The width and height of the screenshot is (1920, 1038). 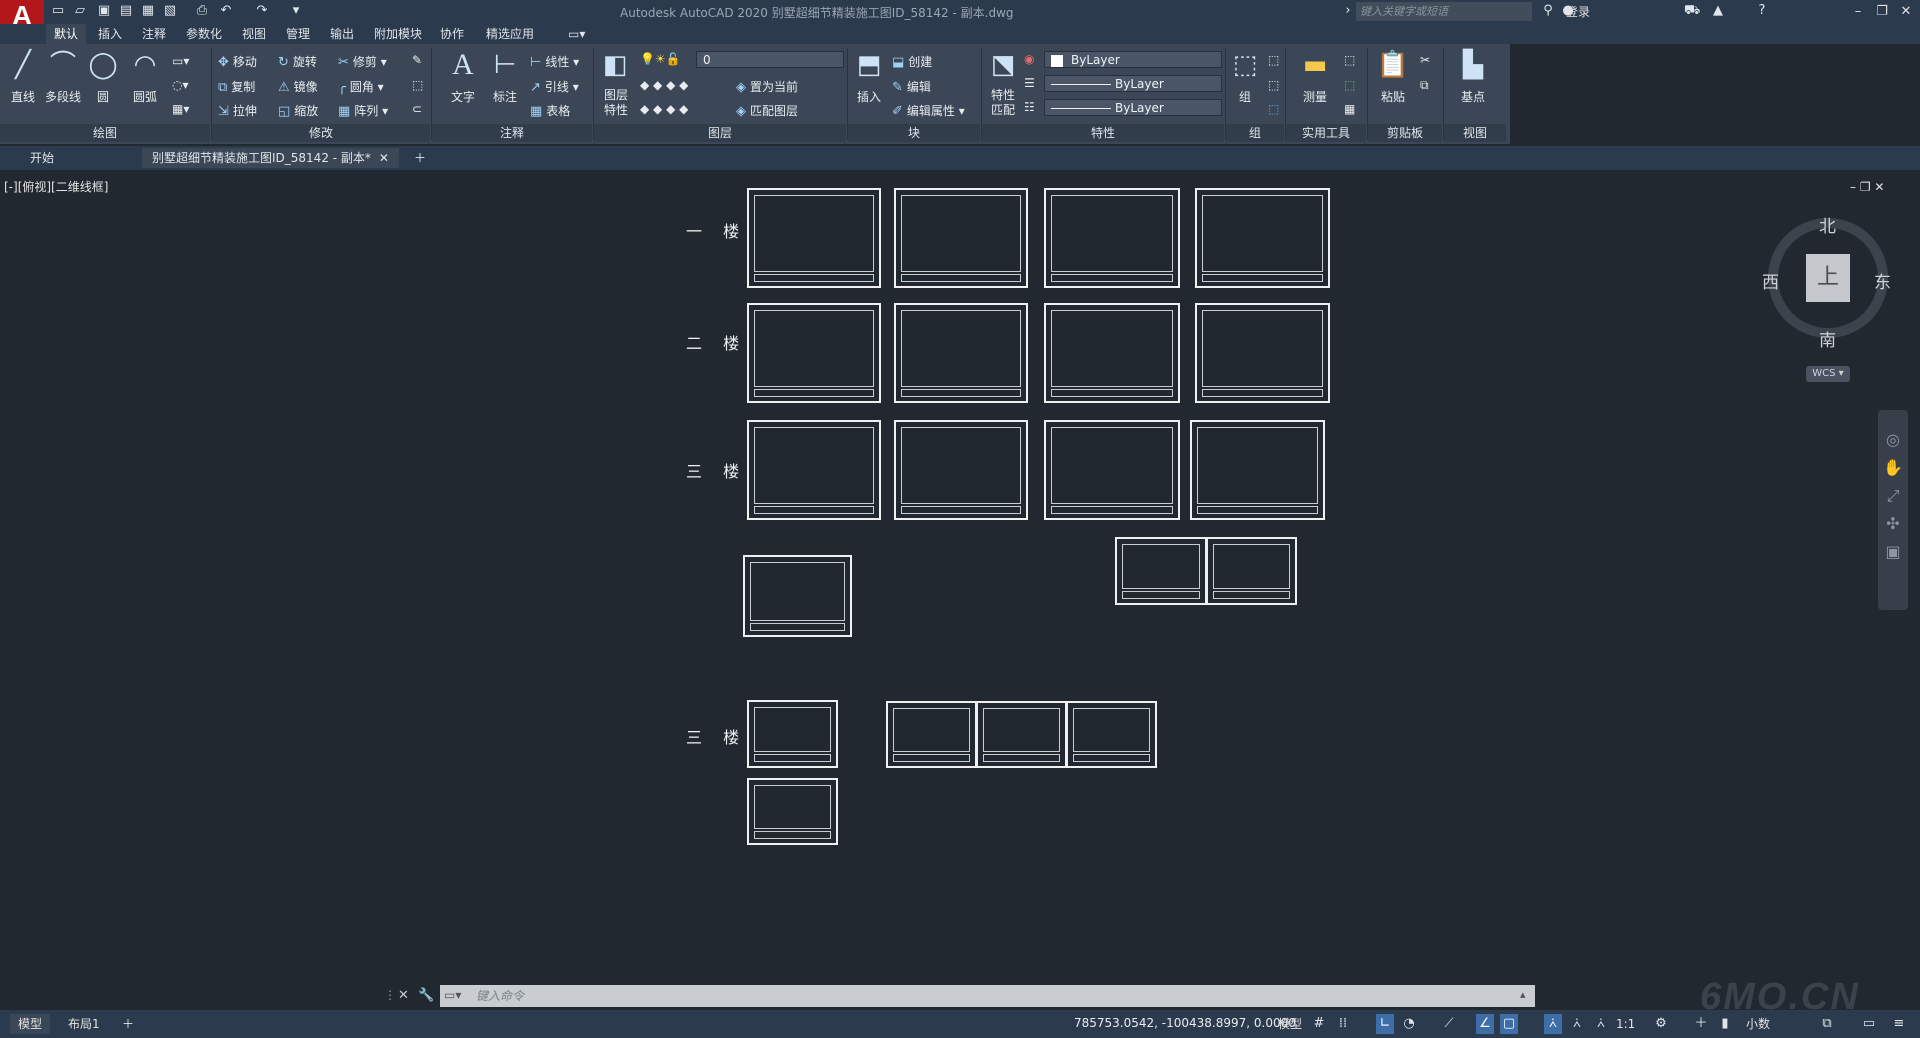 What do you see at coordinates (1133, 83) in the screenshot?
I see `linetype-dropdown: ByLayer` at bounding box center [1133, 83].